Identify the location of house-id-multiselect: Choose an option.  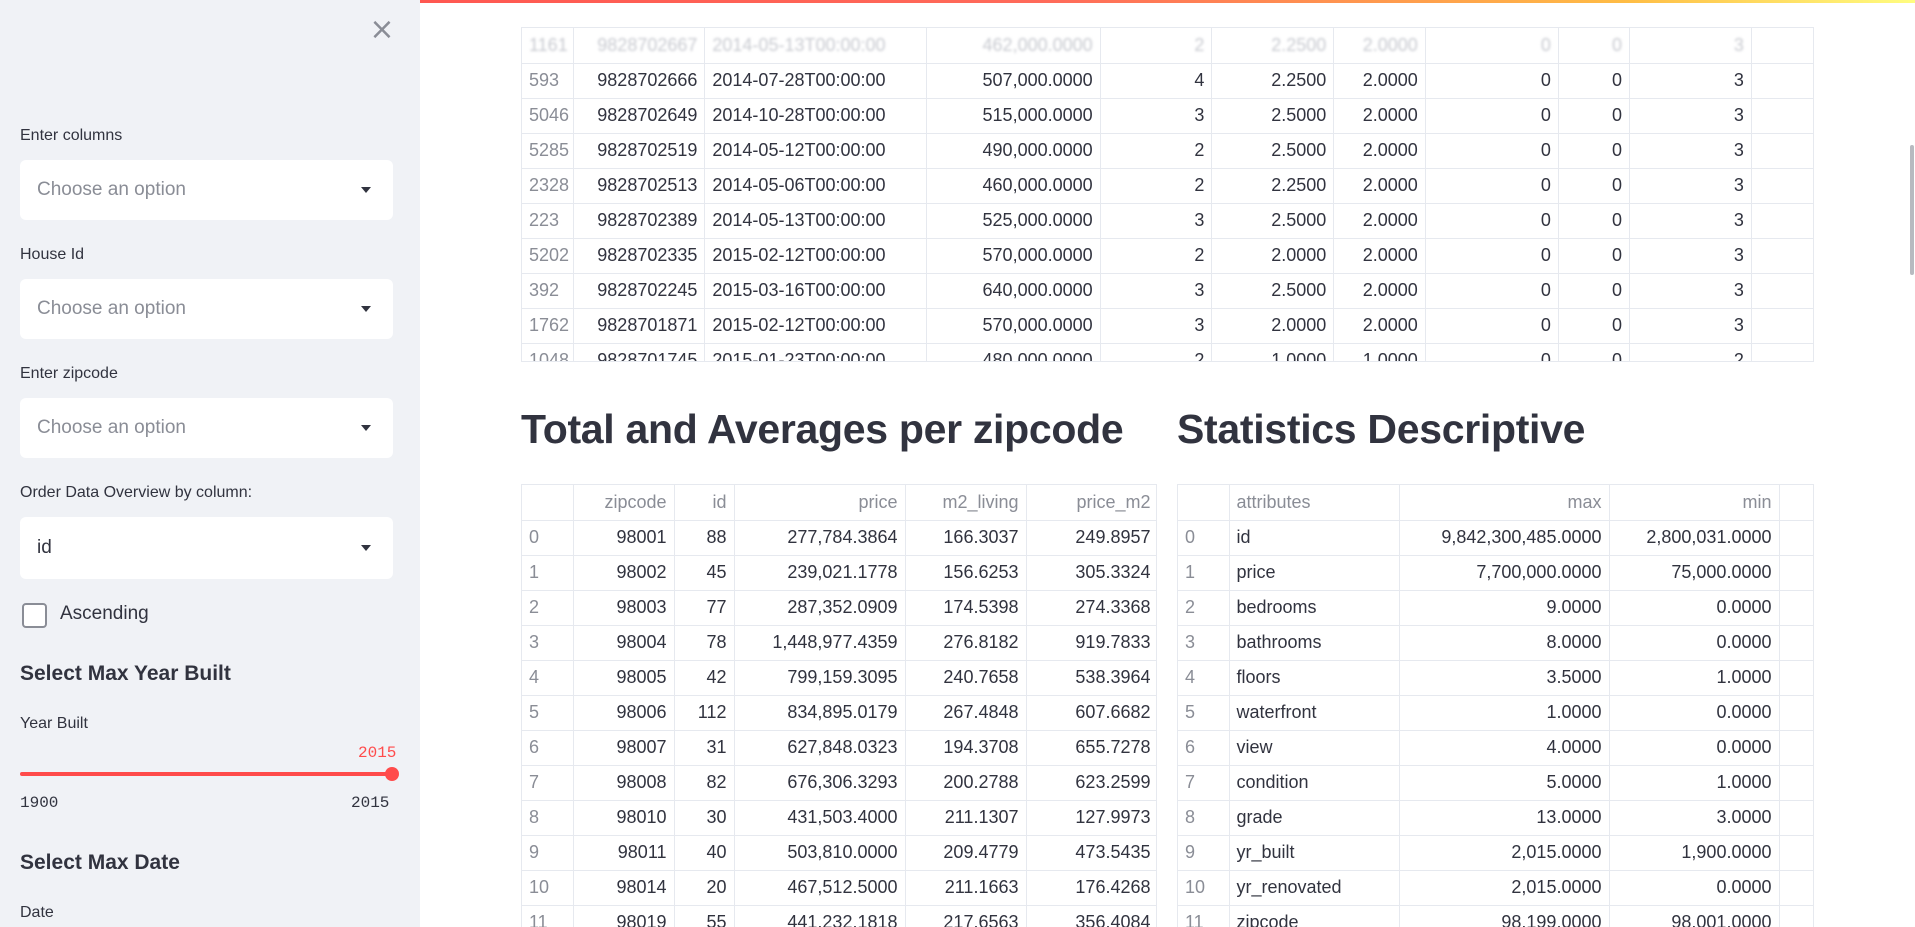
(206, 309).